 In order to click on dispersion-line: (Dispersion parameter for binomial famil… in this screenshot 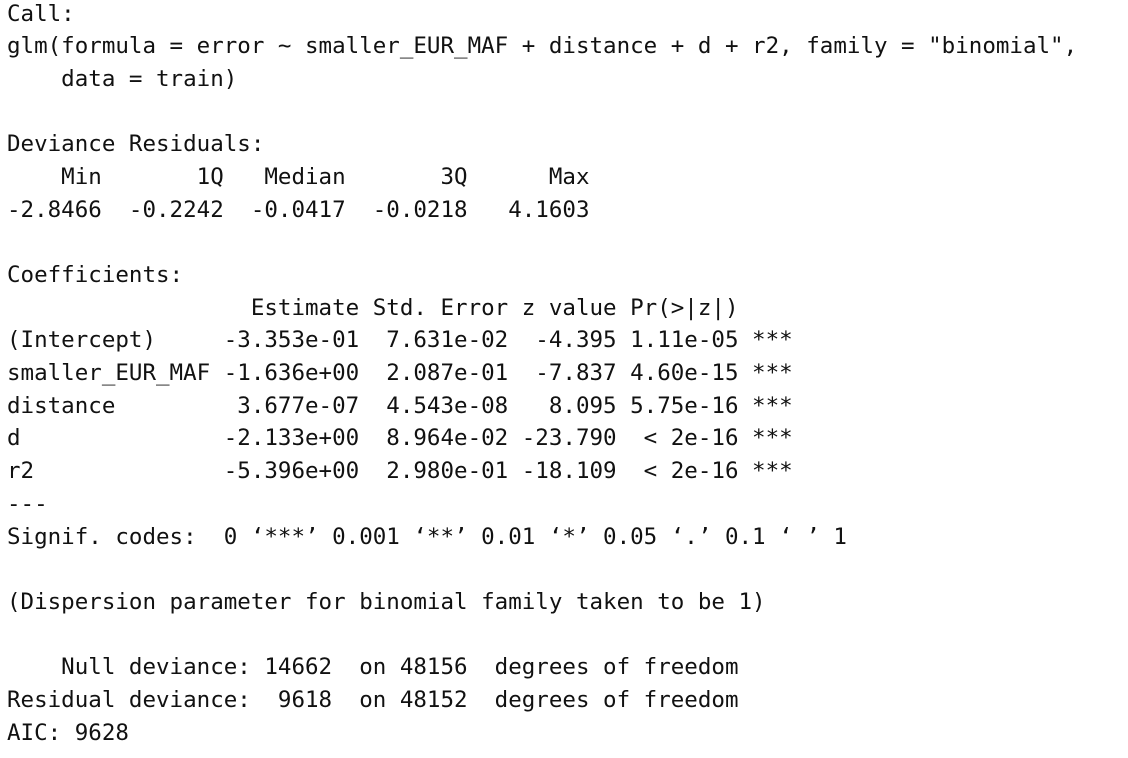, I will do `click(386, 602)`.